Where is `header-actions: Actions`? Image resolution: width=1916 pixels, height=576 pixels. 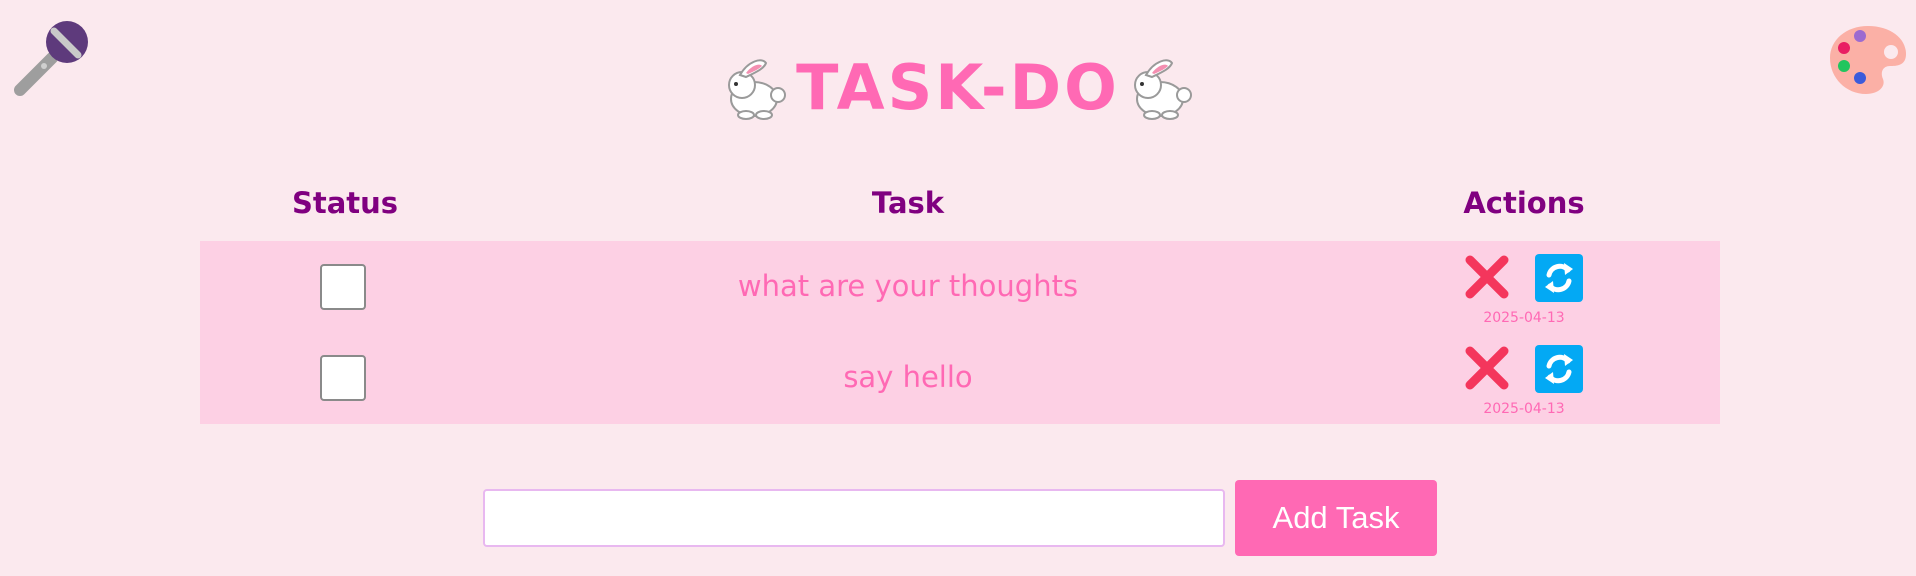
header-actions: Actions is located at coordinates (1524, 203).